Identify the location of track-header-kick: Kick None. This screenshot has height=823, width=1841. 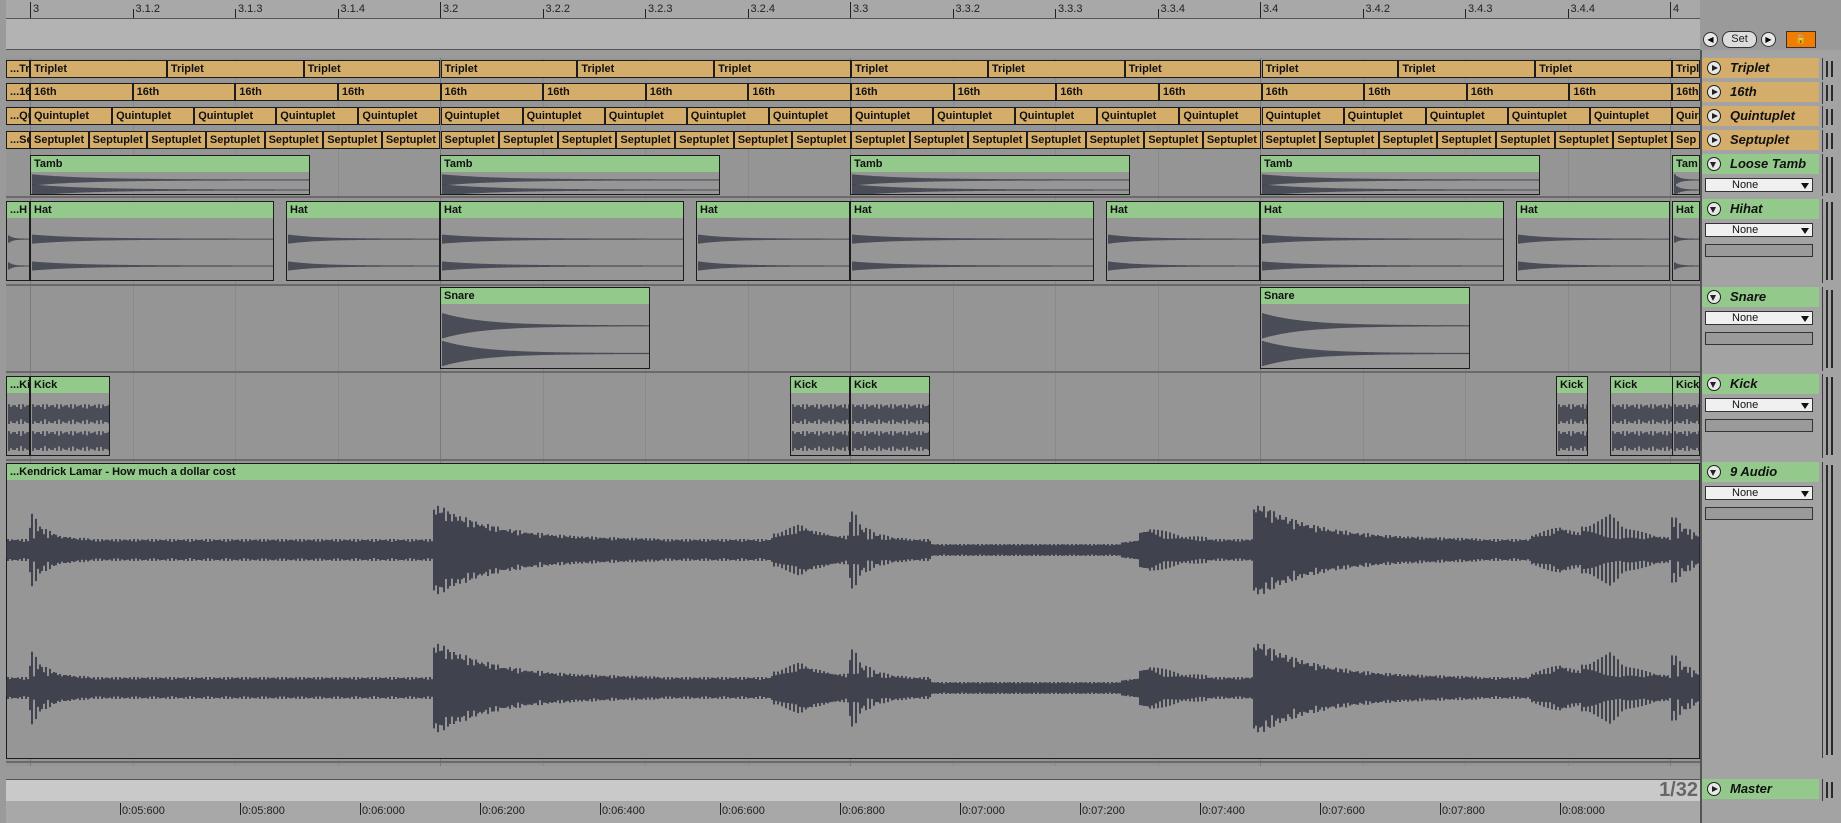
(1760, 416).